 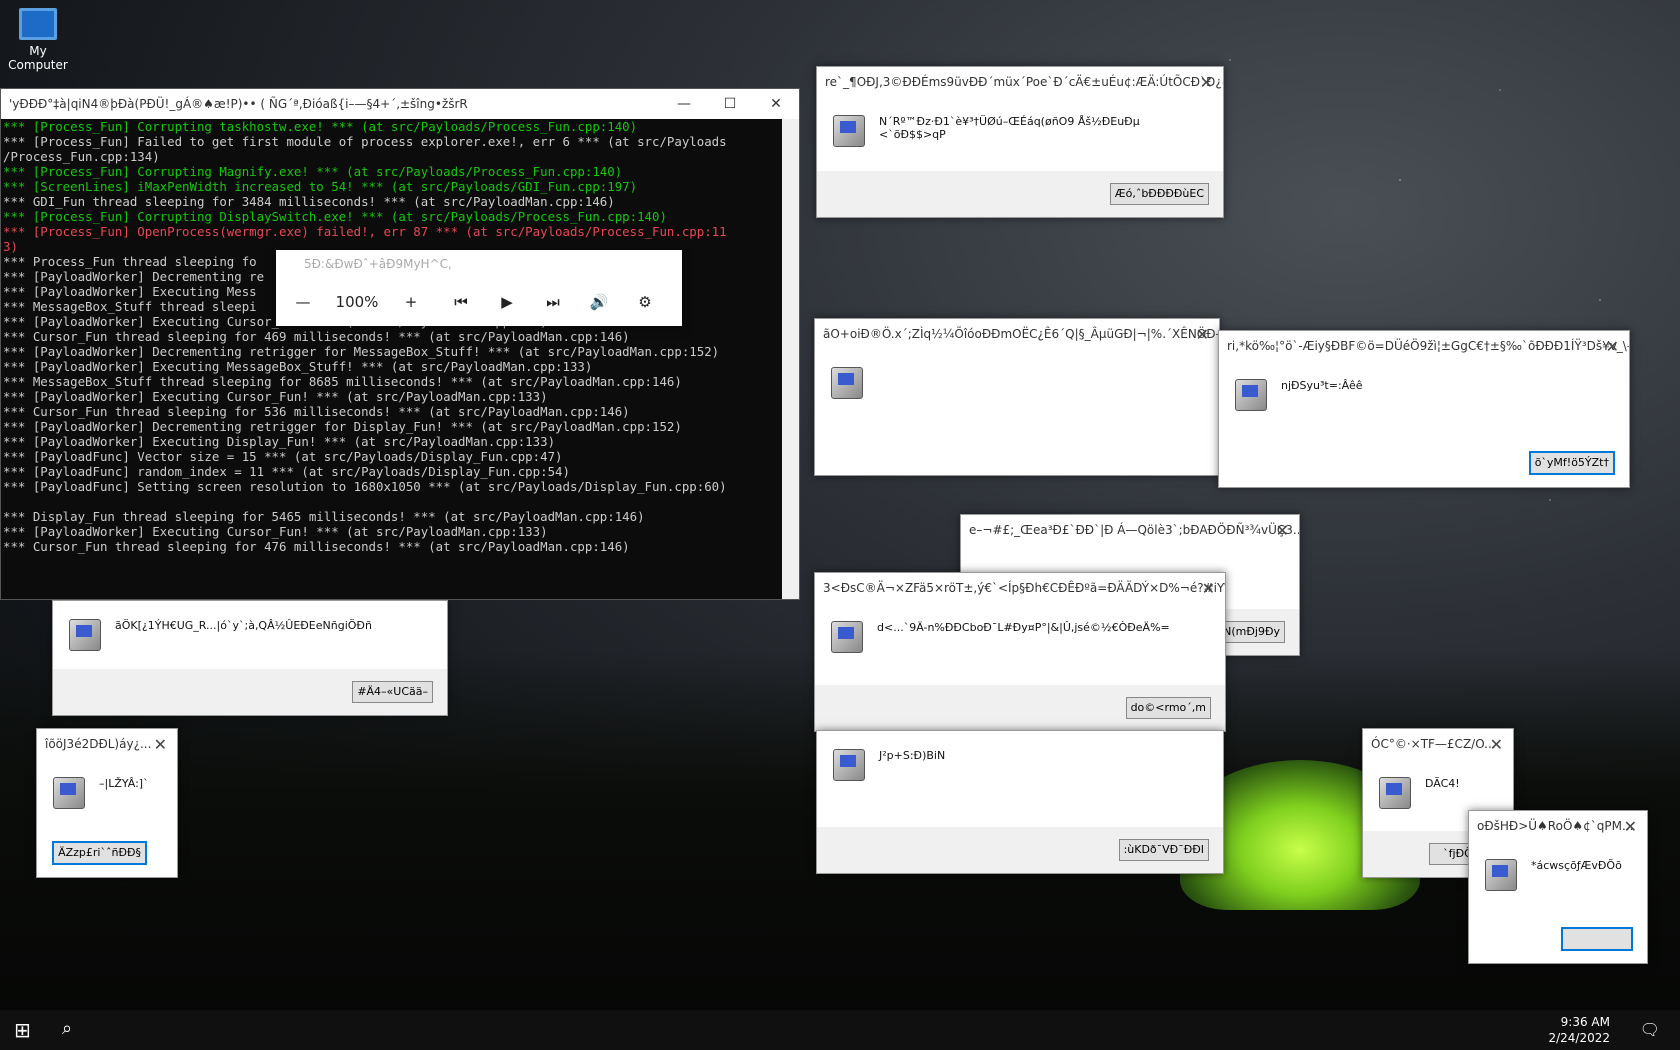 What do you see at coordinates (378, 264) in the screenshot?
I see `player-title: 5Ð:&ÐwÐˆ+âÐ9MyH^C,` at bounding box center [378, 264].